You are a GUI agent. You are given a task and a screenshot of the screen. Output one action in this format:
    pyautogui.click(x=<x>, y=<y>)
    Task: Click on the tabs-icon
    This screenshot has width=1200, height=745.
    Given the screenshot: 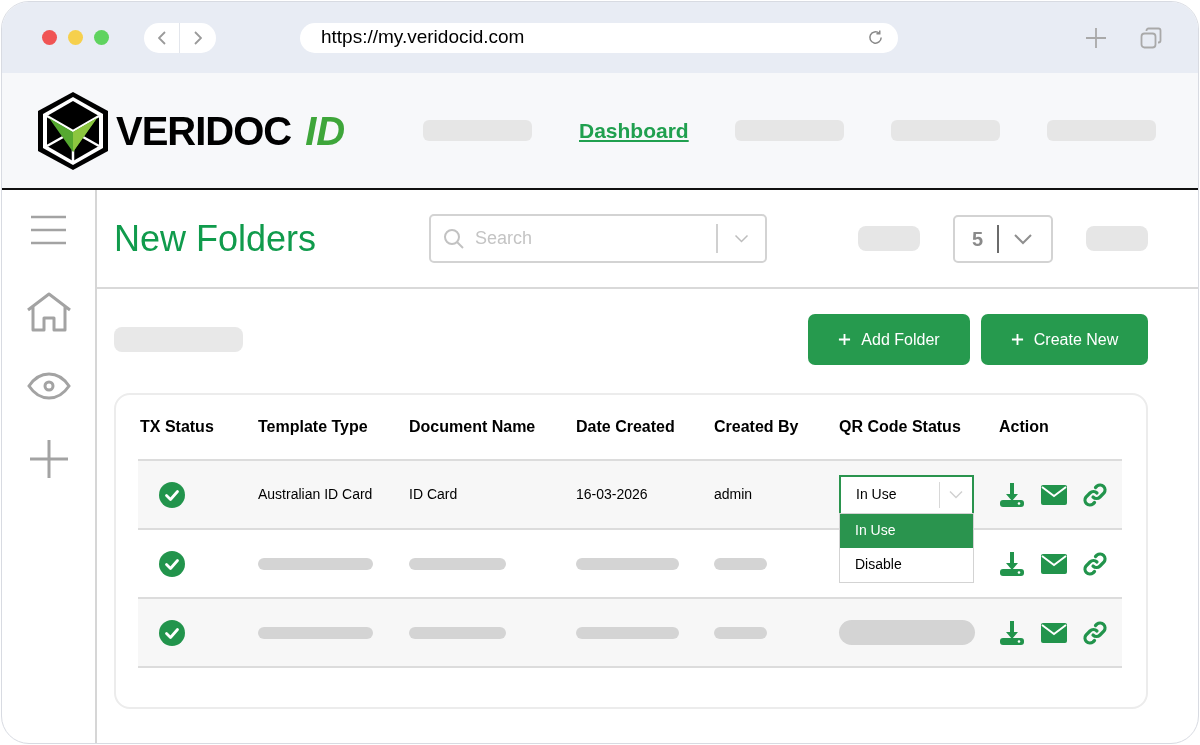 What is the action you would take?
    pyautogui.click(x=1151, y=37)
    